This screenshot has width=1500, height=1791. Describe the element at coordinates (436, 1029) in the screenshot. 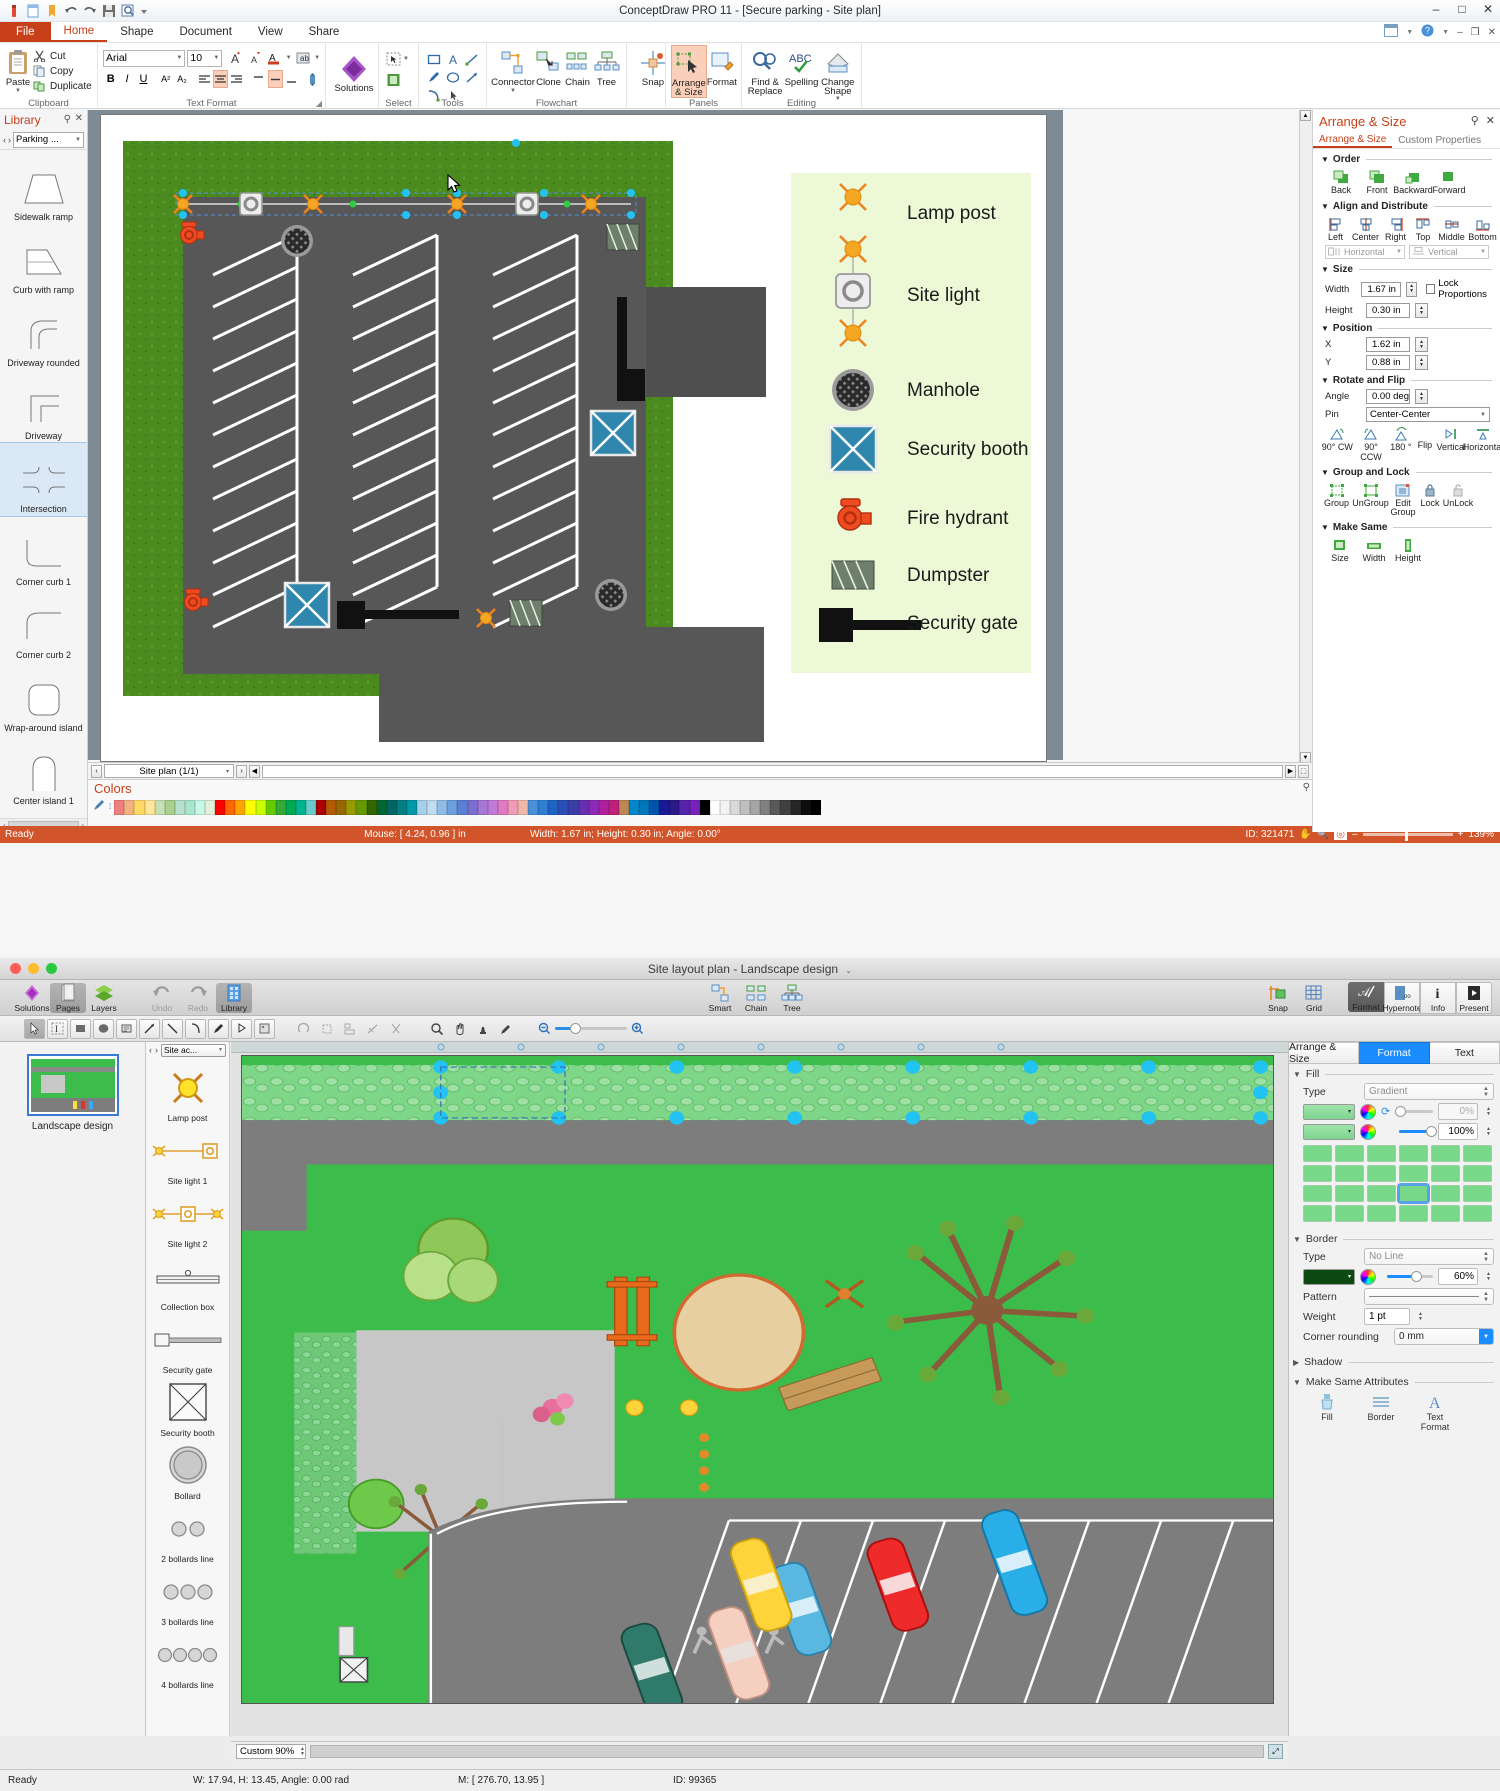

I see `zoom-tool-button` at that location.